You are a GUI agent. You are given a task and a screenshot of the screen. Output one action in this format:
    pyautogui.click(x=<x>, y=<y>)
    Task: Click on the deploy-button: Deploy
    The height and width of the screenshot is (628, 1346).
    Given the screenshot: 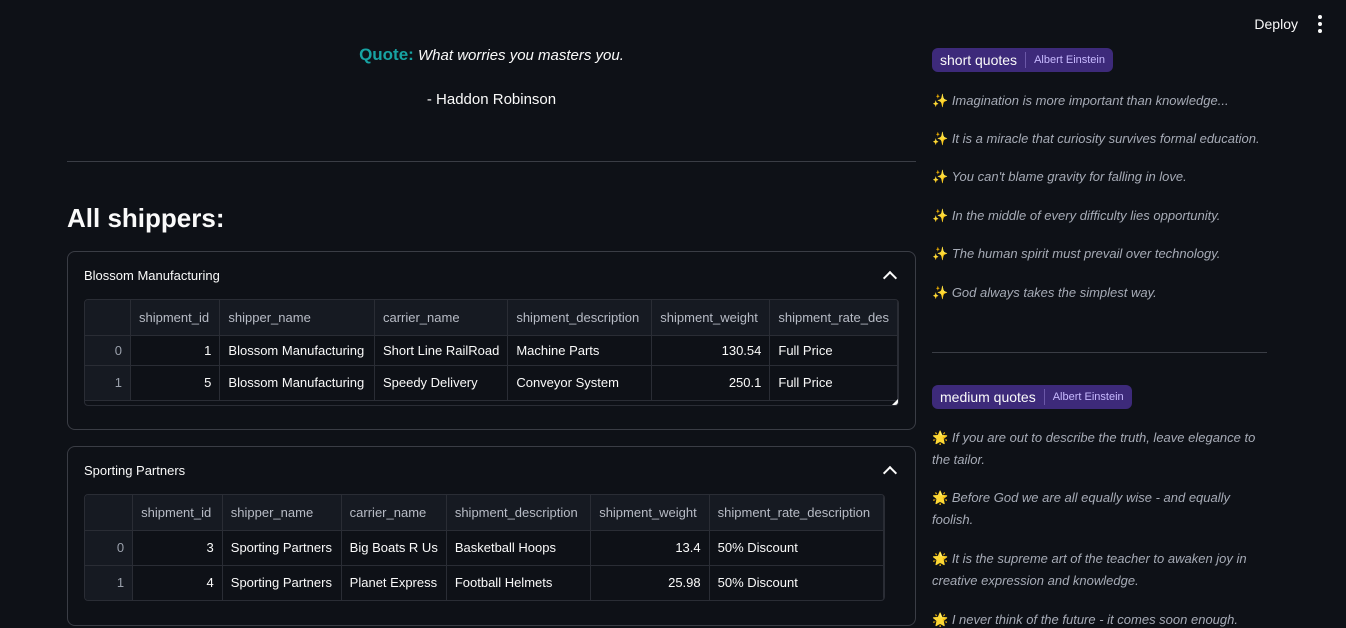 What is the action you would take?
    pyautogui.click(x=1276, y=24)
    